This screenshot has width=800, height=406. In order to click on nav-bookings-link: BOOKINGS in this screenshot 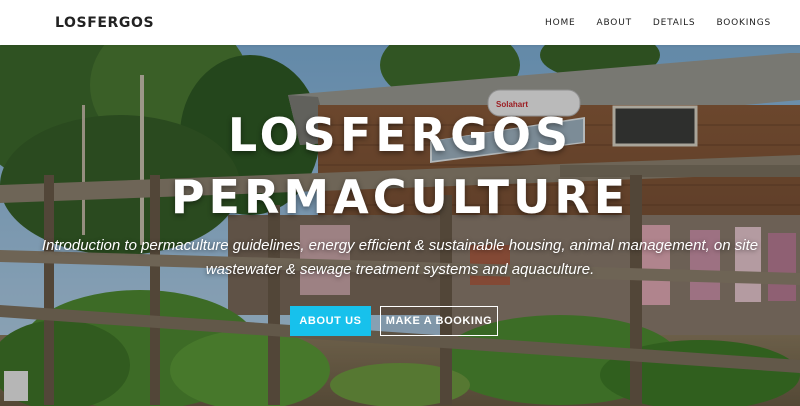, I will do `click(743, 23)`.